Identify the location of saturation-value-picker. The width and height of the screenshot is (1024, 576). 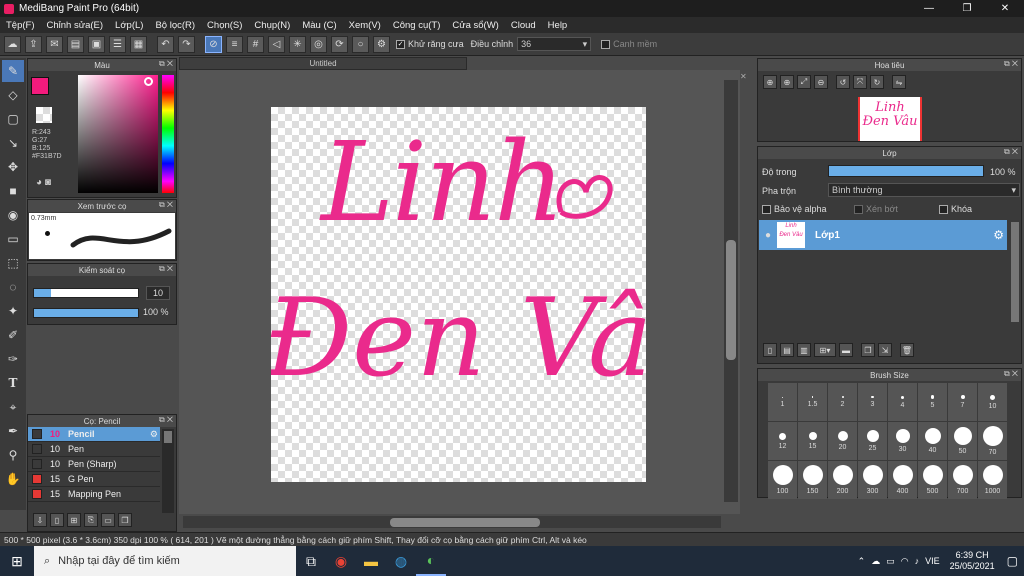
(118, 134).